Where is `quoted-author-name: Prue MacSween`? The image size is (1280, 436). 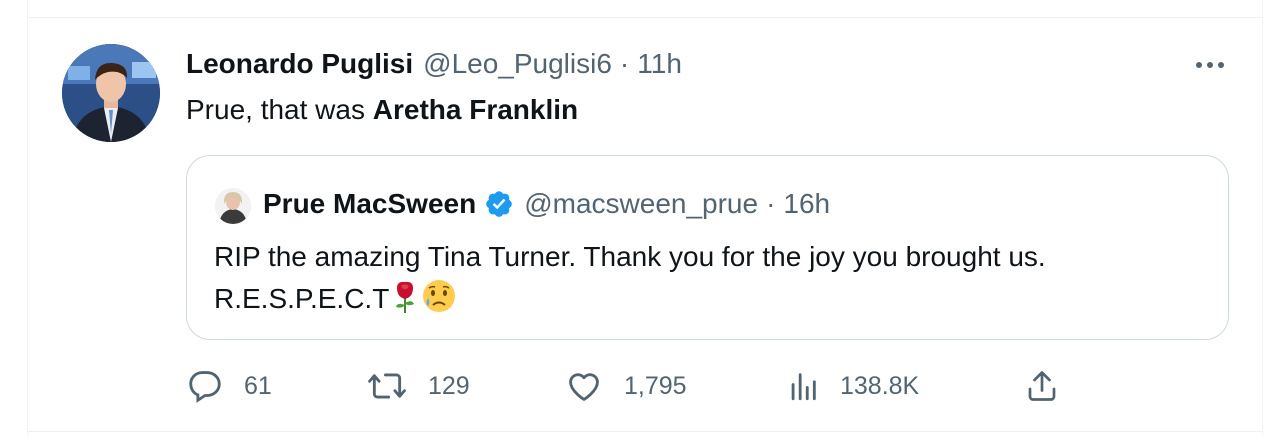 quoted-author-name: Prue MacSween is located at coordinates (369, 204).